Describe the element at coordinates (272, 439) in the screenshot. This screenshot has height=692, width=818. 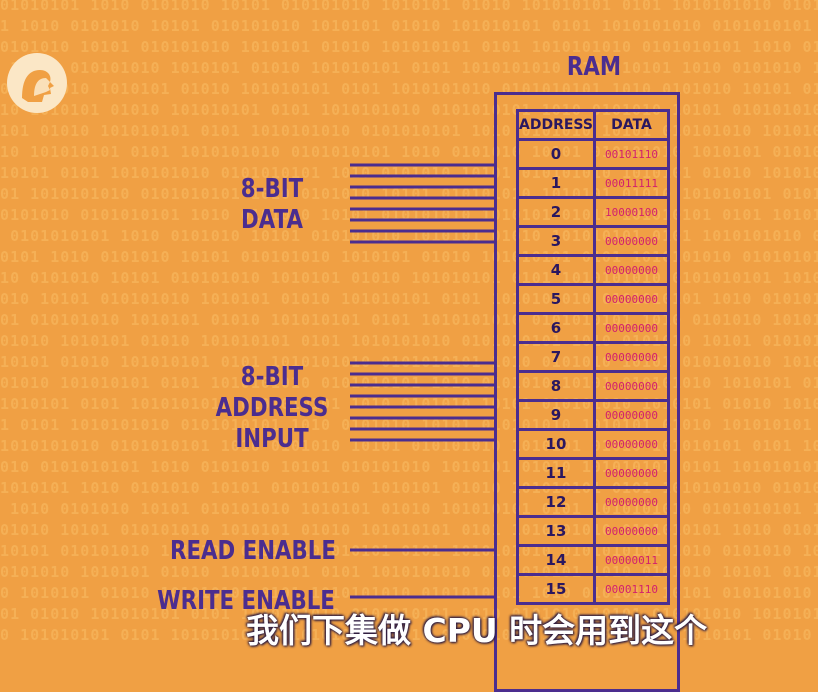
I see `address-label-line: INPUT` at that location.